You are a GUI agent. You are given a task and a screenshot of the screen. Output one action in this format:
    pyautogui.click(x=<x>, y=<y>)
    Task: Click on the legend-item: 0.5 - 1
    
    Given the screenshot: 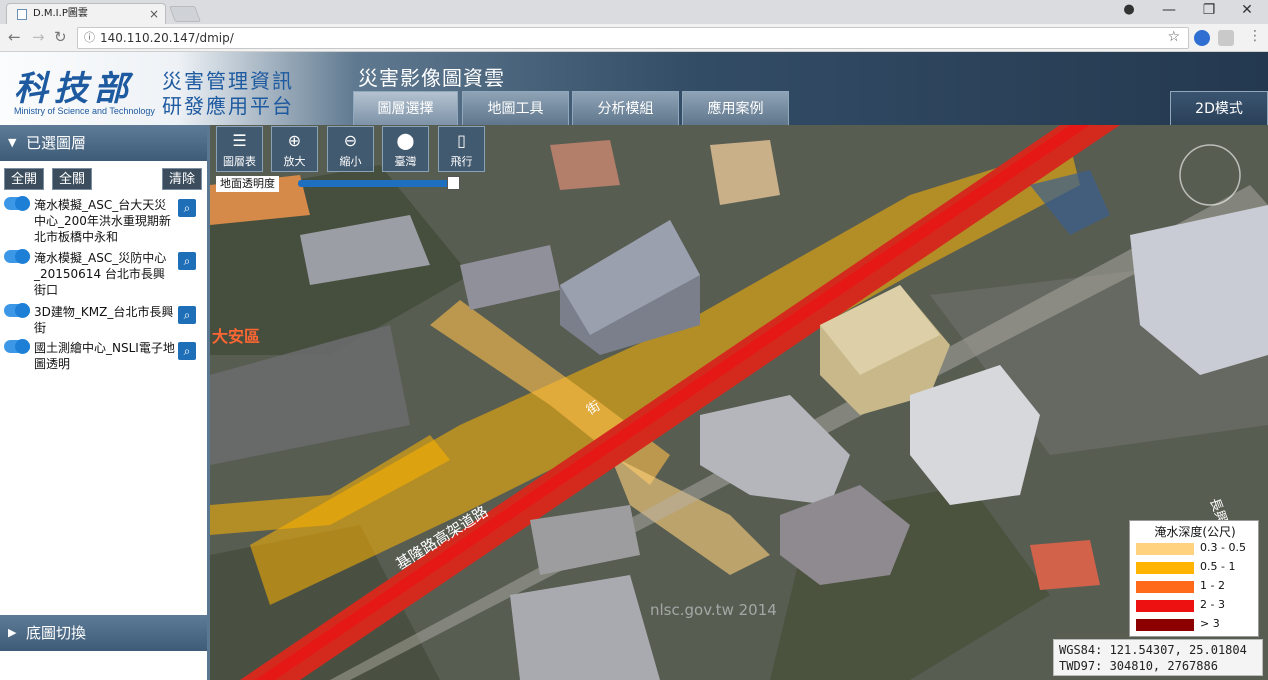 What is the action you would take?
    pyautogui.click(x=1196, y=568)
    